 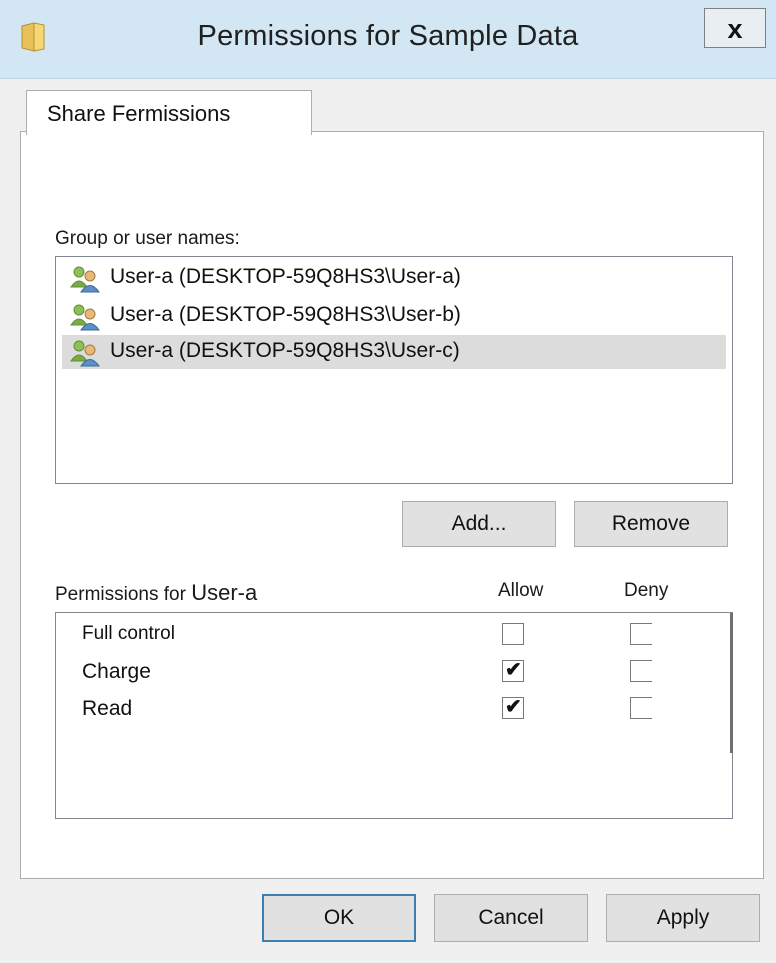 I want to click on permission-name: Read, so click(x=107, y=708).